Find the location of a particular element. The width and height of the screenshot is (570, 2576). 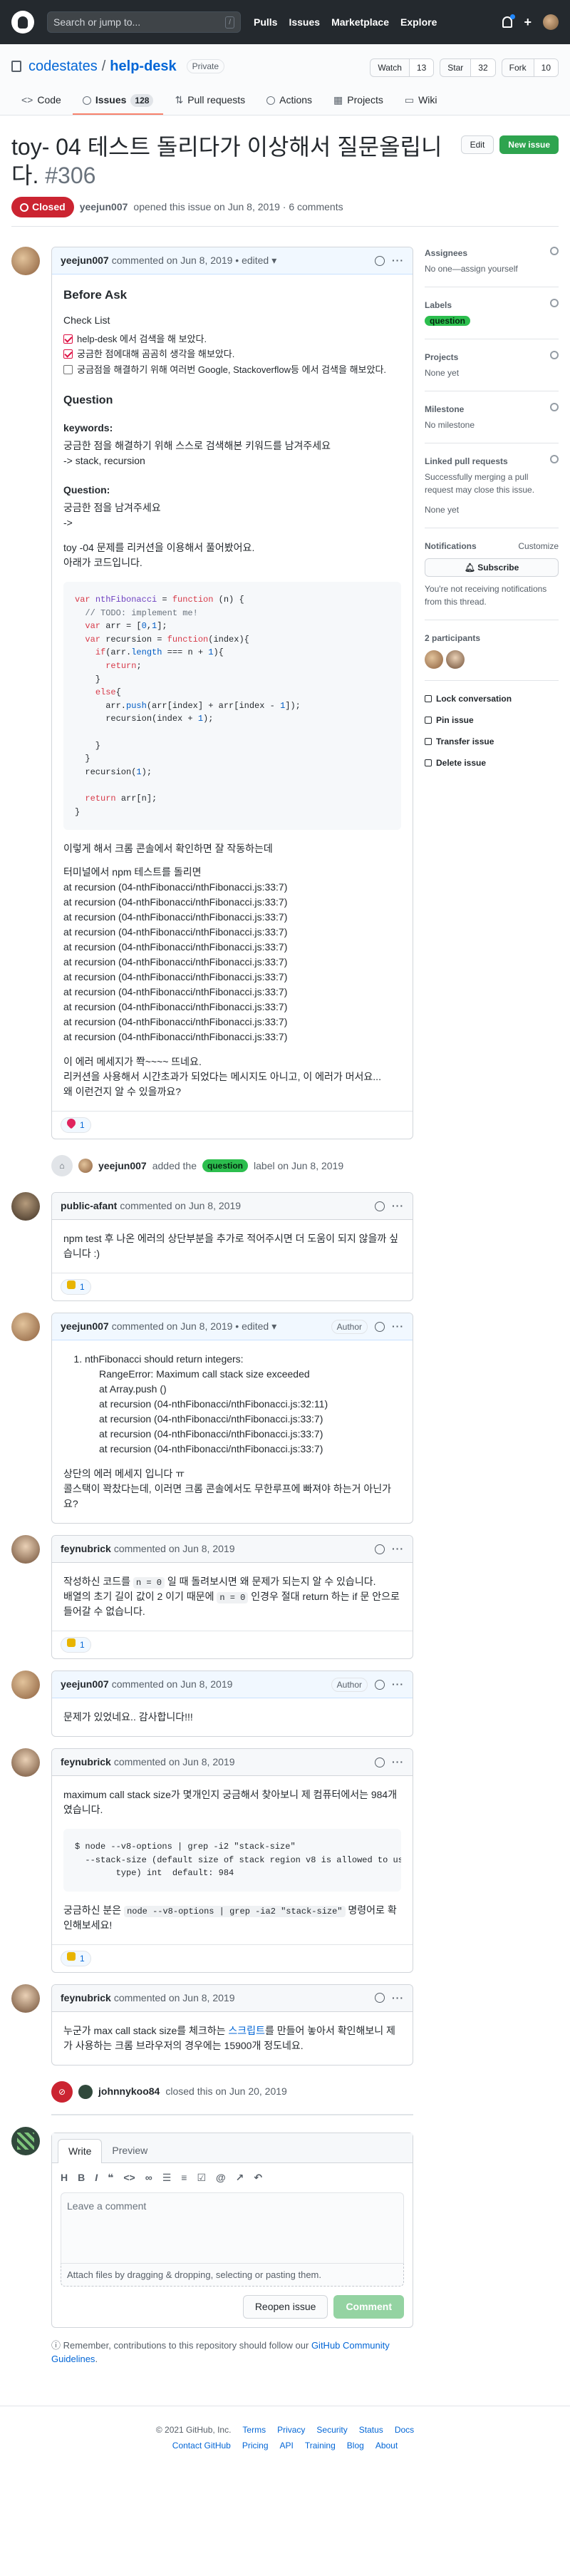

link-icon: ∞ is located at coordinates (148, 2177).